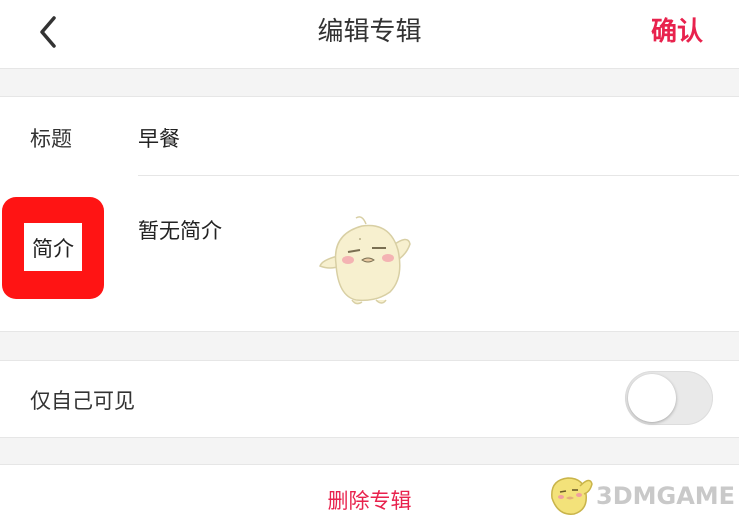  Describe the element at coordinates (666, 496) in the screenshot. I see `watermark-text: 3DMGAME` at that location.